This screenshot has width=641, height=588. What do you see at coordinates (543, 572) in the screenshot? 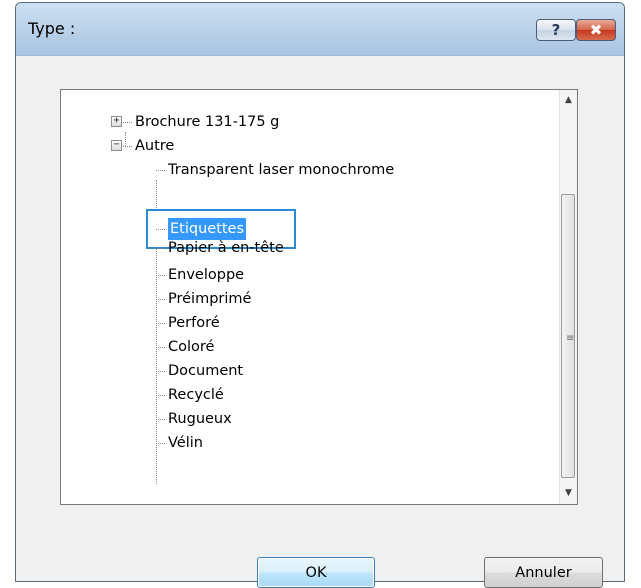
I see `cancel-button: Annuler` at bounding box center [543, 572].